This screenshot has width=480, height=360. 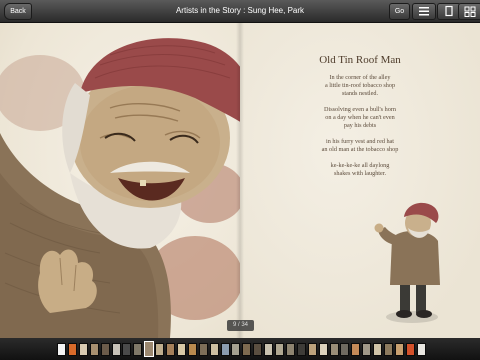 What do you see at coordinates (18, 11) in the screenshot?
I see `back-button: Back` at bounding box center [18, 11].